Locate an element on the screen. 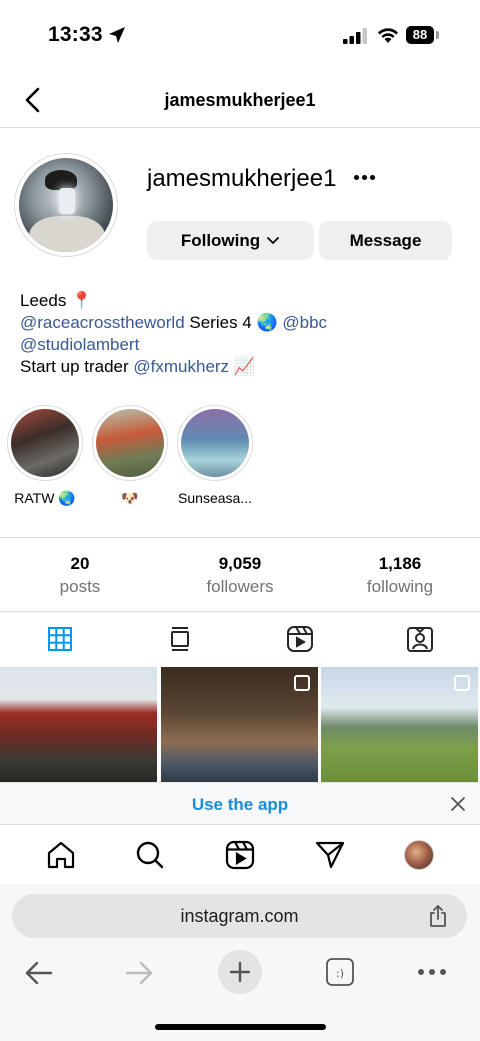 The width and height of the screenshot is (480, 1041). close-icon is located at coordinates (458, 804).